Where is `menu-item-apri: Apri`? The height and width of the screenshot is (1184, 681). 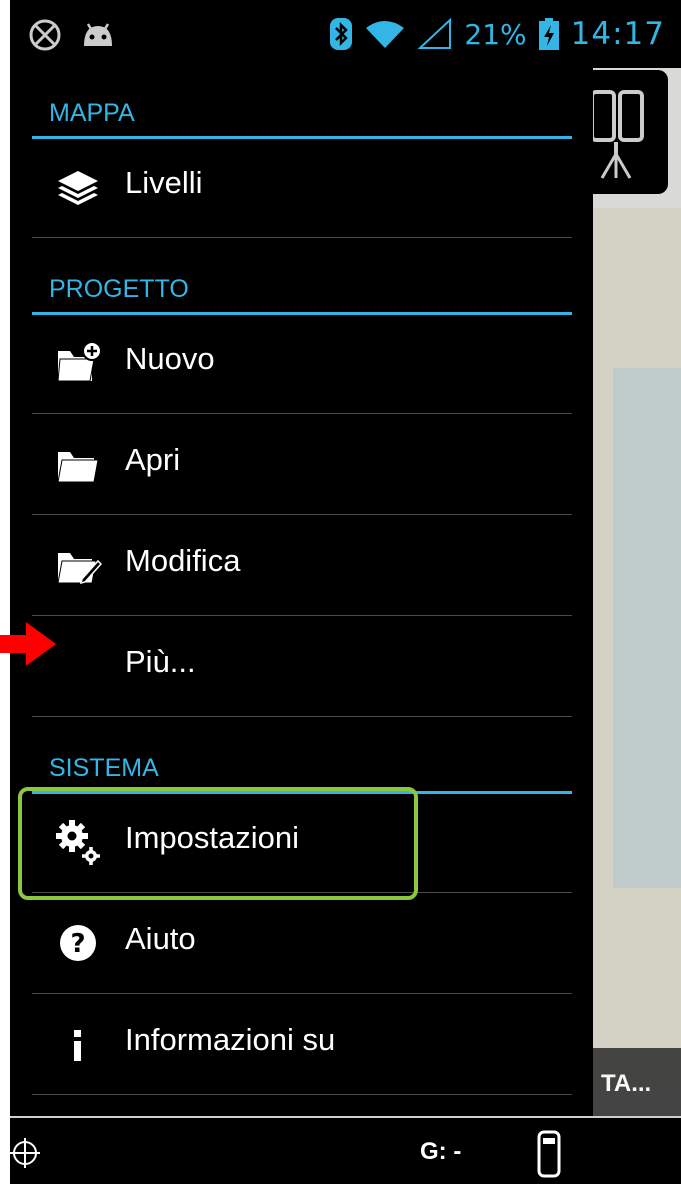 menu-item-apri: Apri is located at coordinates (302, 464).